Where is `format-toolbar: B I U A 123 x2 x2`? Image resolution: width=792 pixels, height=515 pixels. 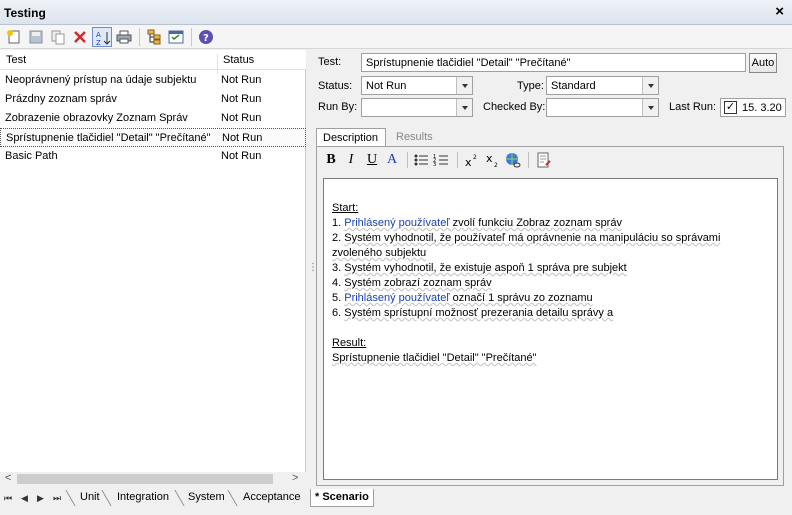
format-toolbar: B I U A 123 x2 x2 is located at coordinates (550, 160).